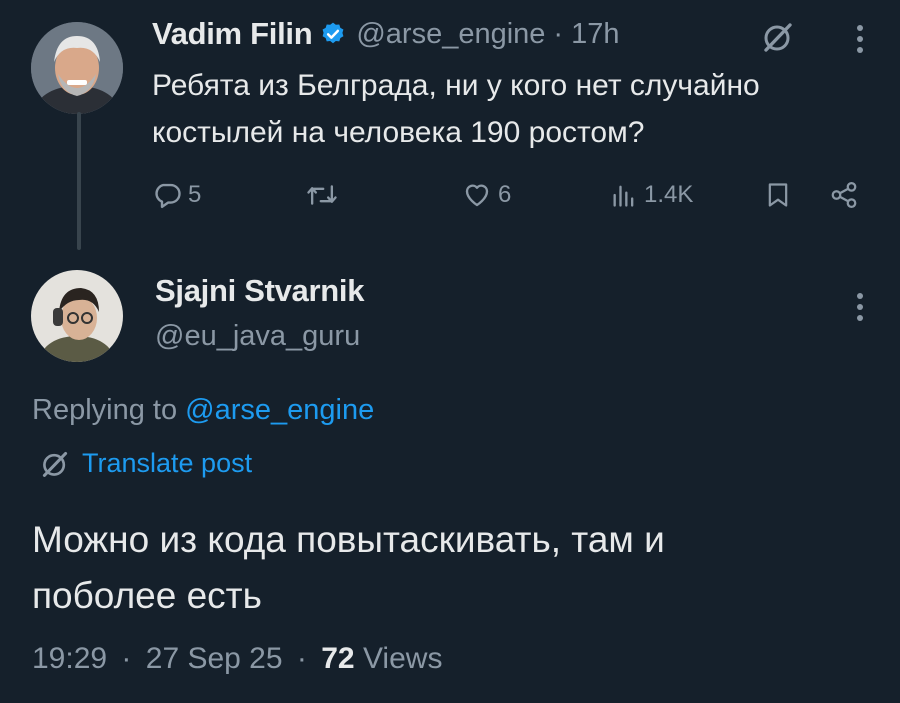 The image size is (900, 703). What do you see at coordinates (69, 658) in the screenshot?
I see `reply-time: 19:29` at bounding box center [69, 658].